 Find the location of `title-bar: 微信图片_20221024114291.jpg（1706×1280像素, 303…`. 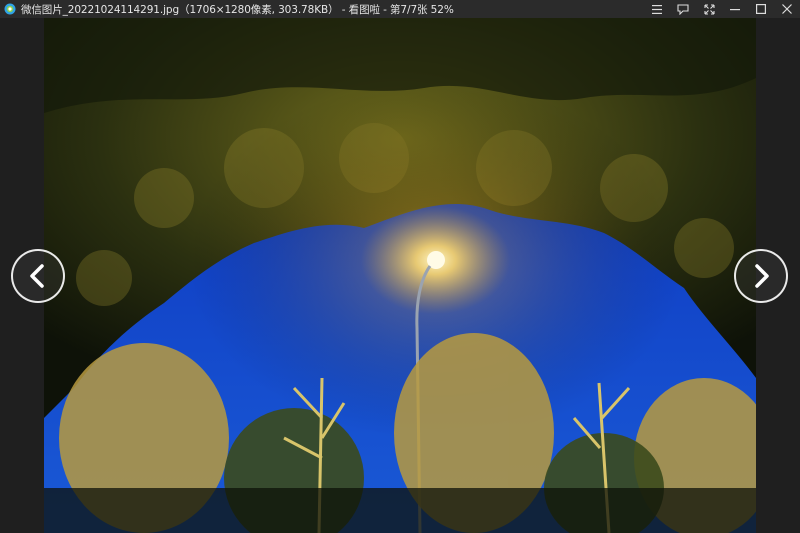

title-bar: 微信图片_20221024114291.jpg（1706×1280像素, 303… is located at coordinates (400, 9).